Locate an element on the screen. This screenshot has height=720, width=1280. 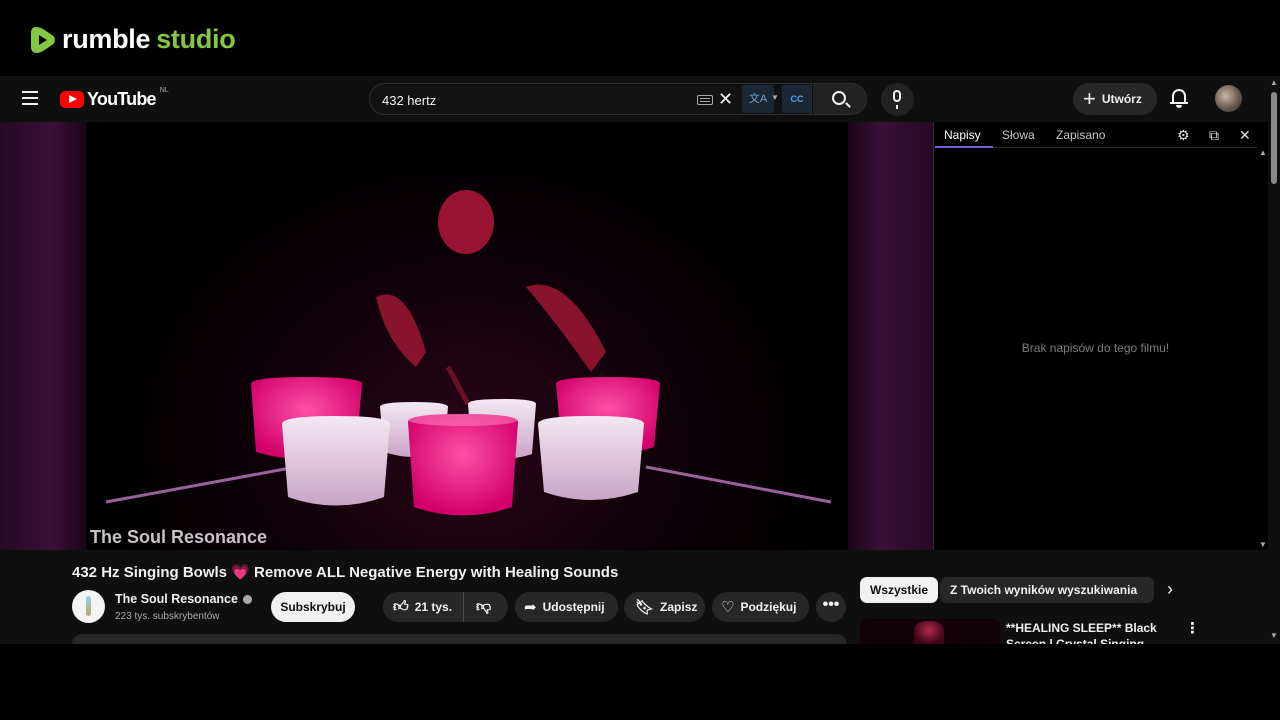
search-button is located at coordinates (840, 99).